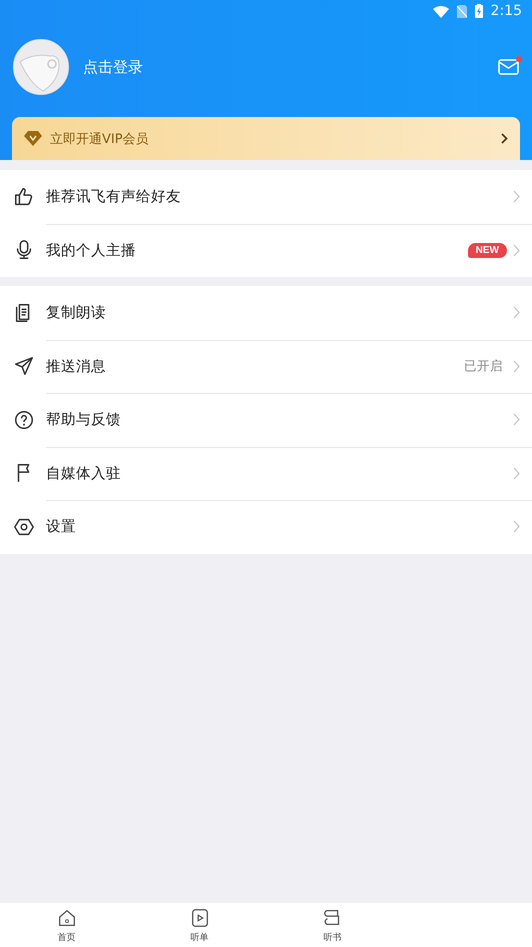  I want to click on menu-item: 推荐讯飞有声给好友, so click(266, 197).